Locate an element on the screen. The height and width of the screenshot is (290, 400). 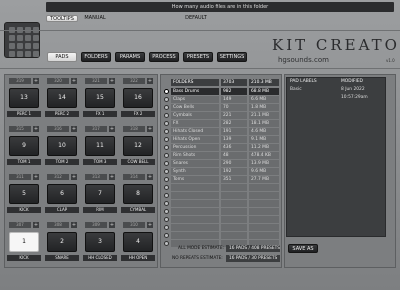
pad-13: 13 is located at coordinates (24, 98).